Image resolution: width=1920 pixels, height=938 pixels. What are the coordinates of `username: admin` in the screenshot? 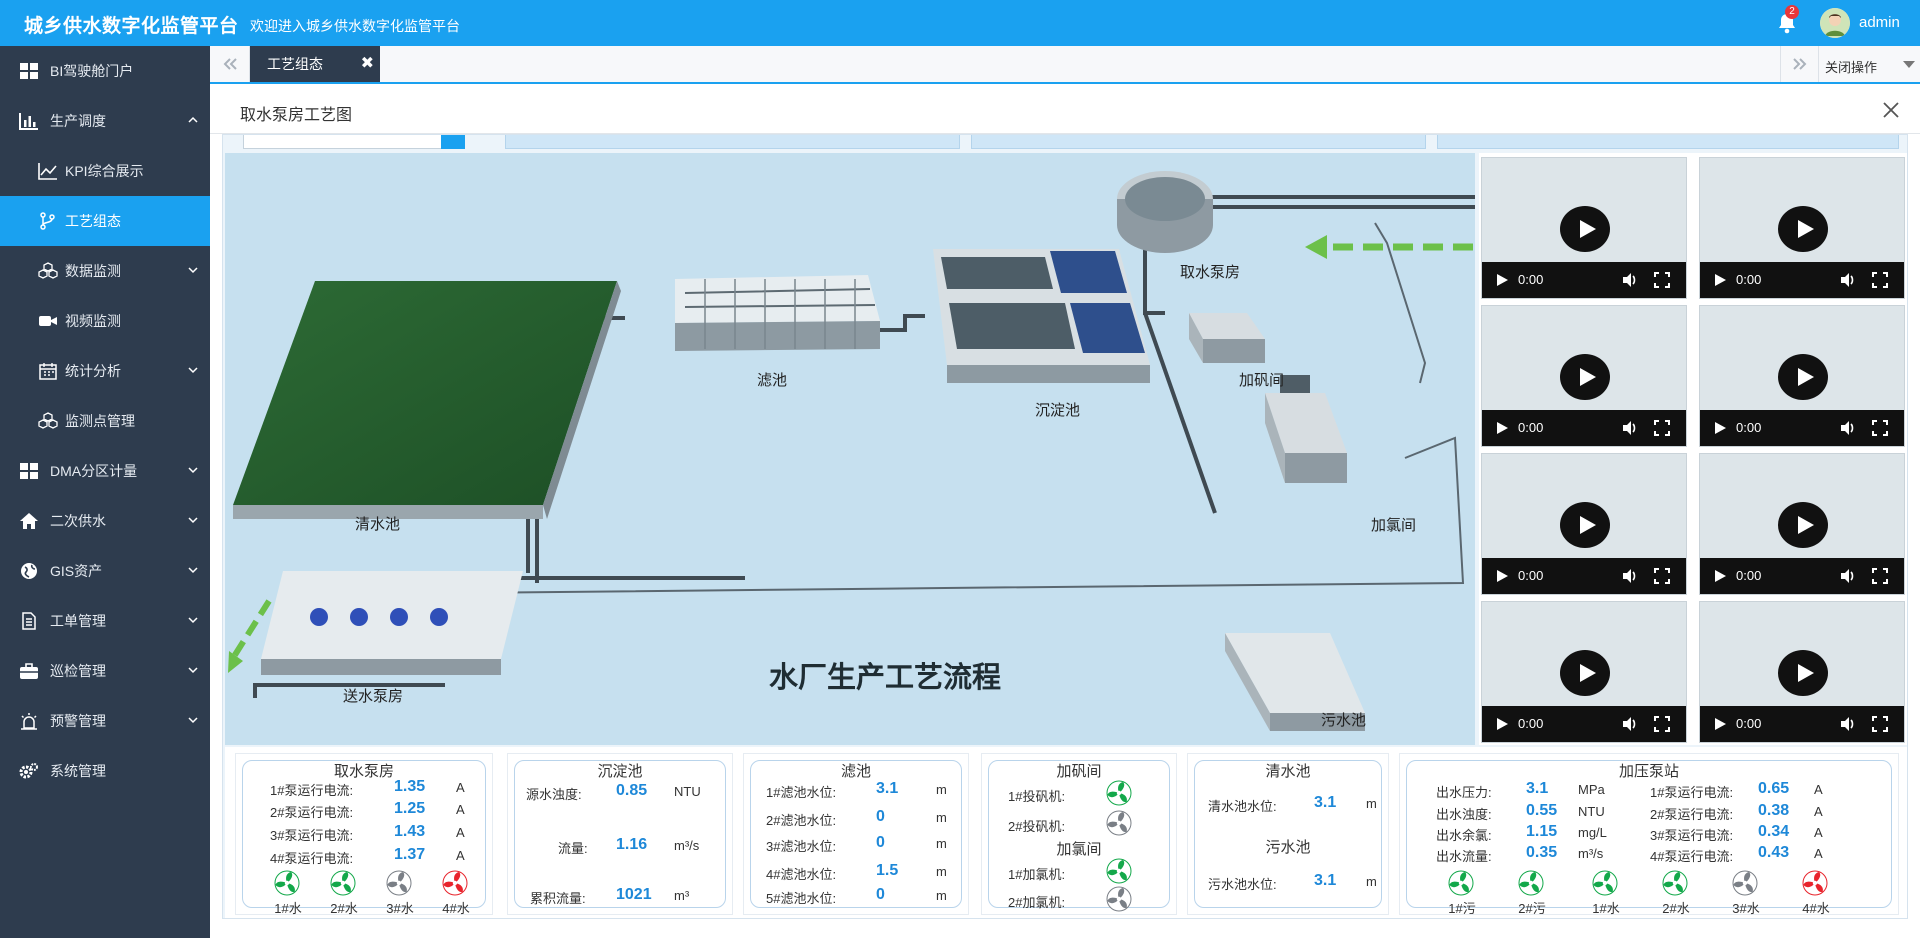 It's located at (1879, 22).